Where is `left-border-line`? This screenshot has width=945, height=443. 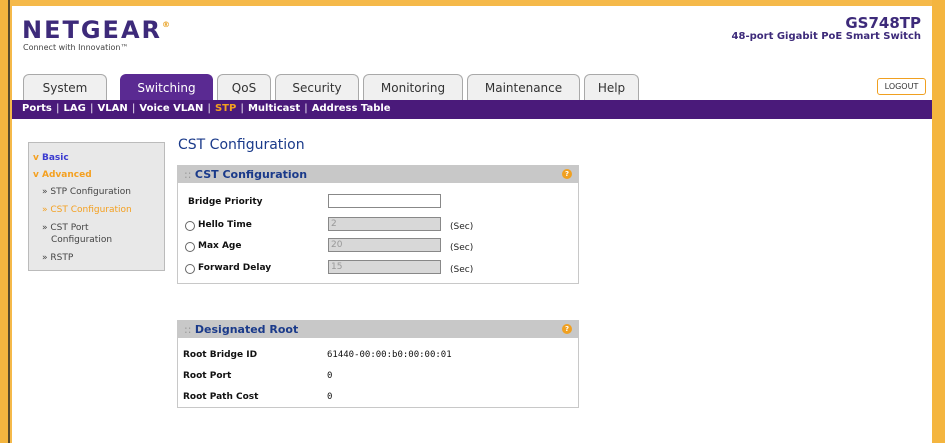 left-border-line is located at coordinates (9, 221).